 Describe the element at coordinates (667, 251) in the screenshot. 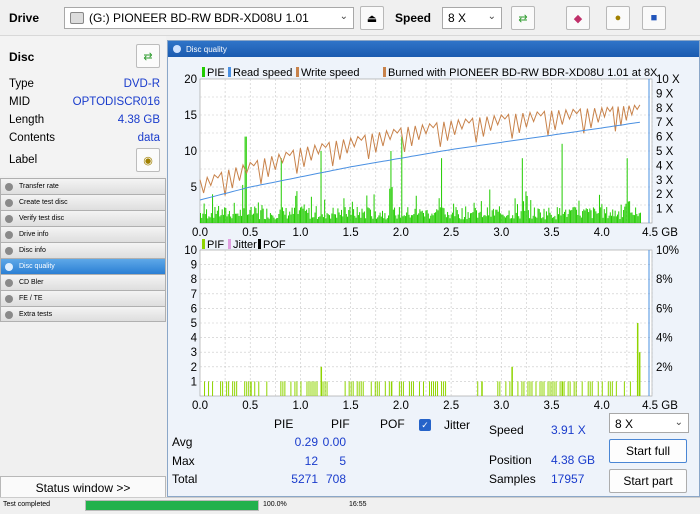

I see `y2-tick-label: 10%` at that location.